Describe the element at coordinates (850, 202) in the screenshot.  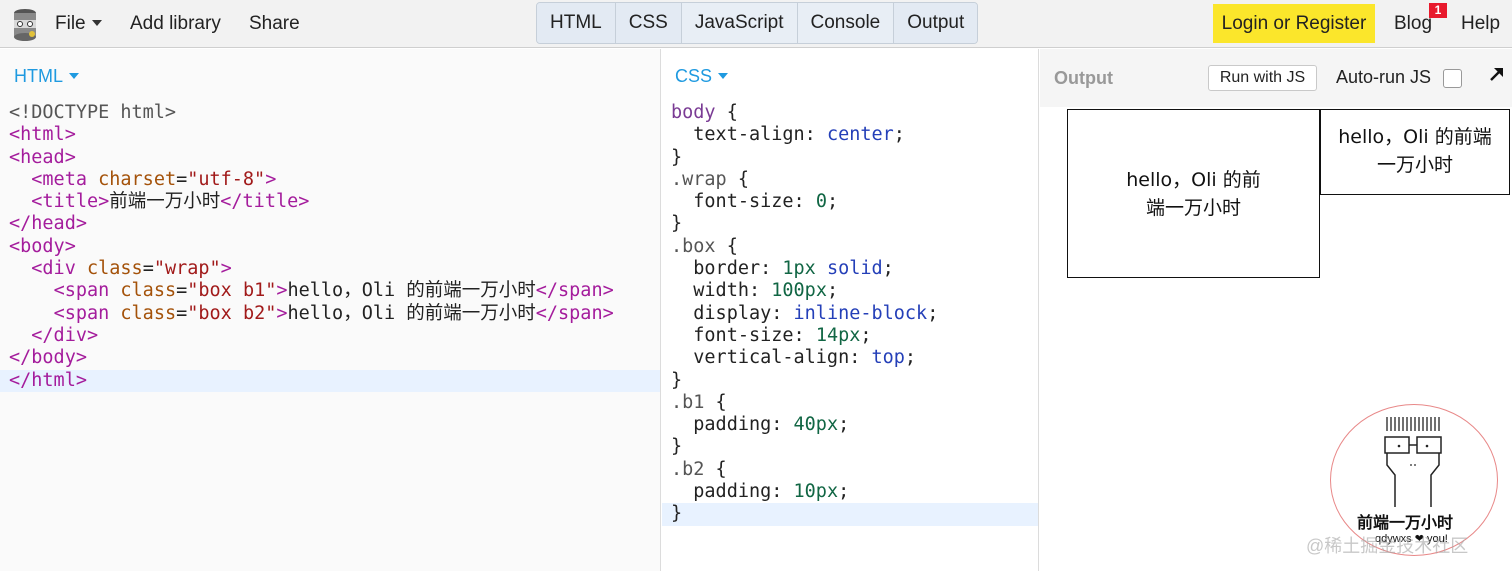
I see `css-code-line: font-size: 0;` at that location.